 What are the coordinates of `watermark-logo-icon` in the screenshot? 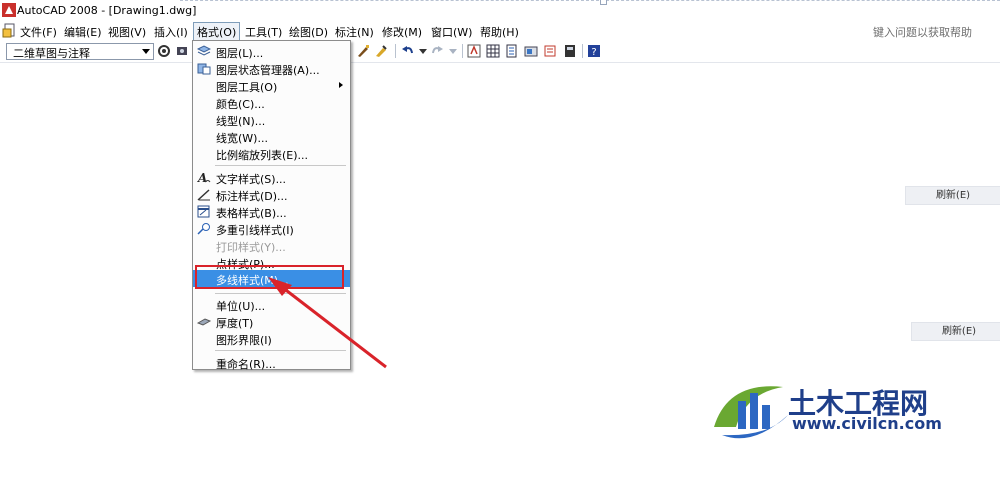 It's located at (751, 412).